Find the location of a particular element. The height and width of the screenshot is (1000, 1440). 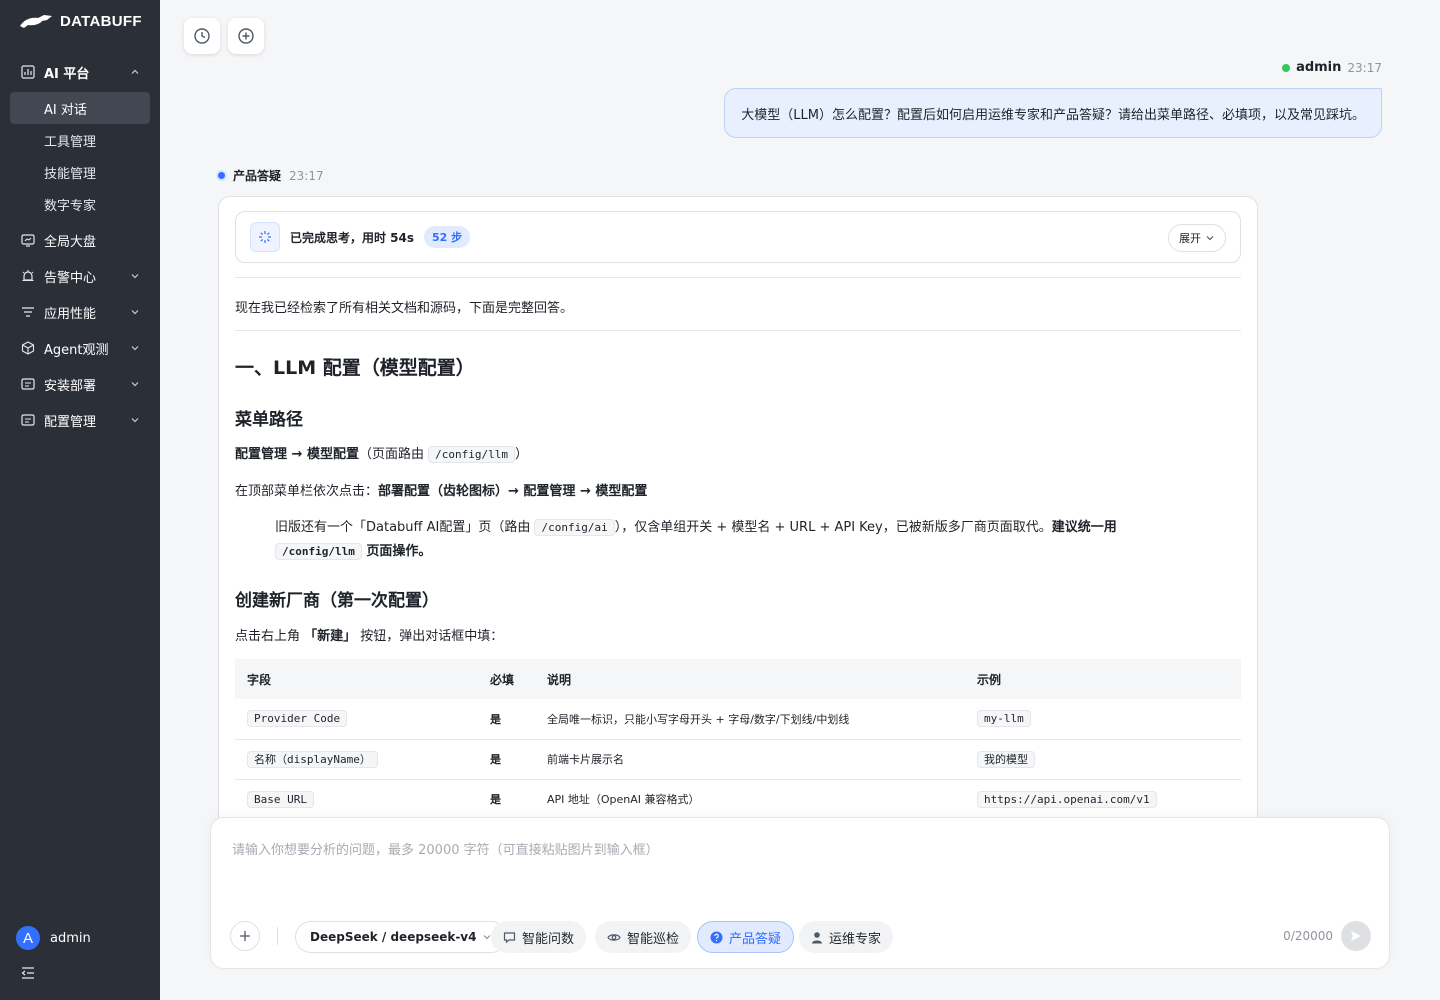

bot-message-meta: 产品答疑 23:17 is located at coordinates (271, 175).